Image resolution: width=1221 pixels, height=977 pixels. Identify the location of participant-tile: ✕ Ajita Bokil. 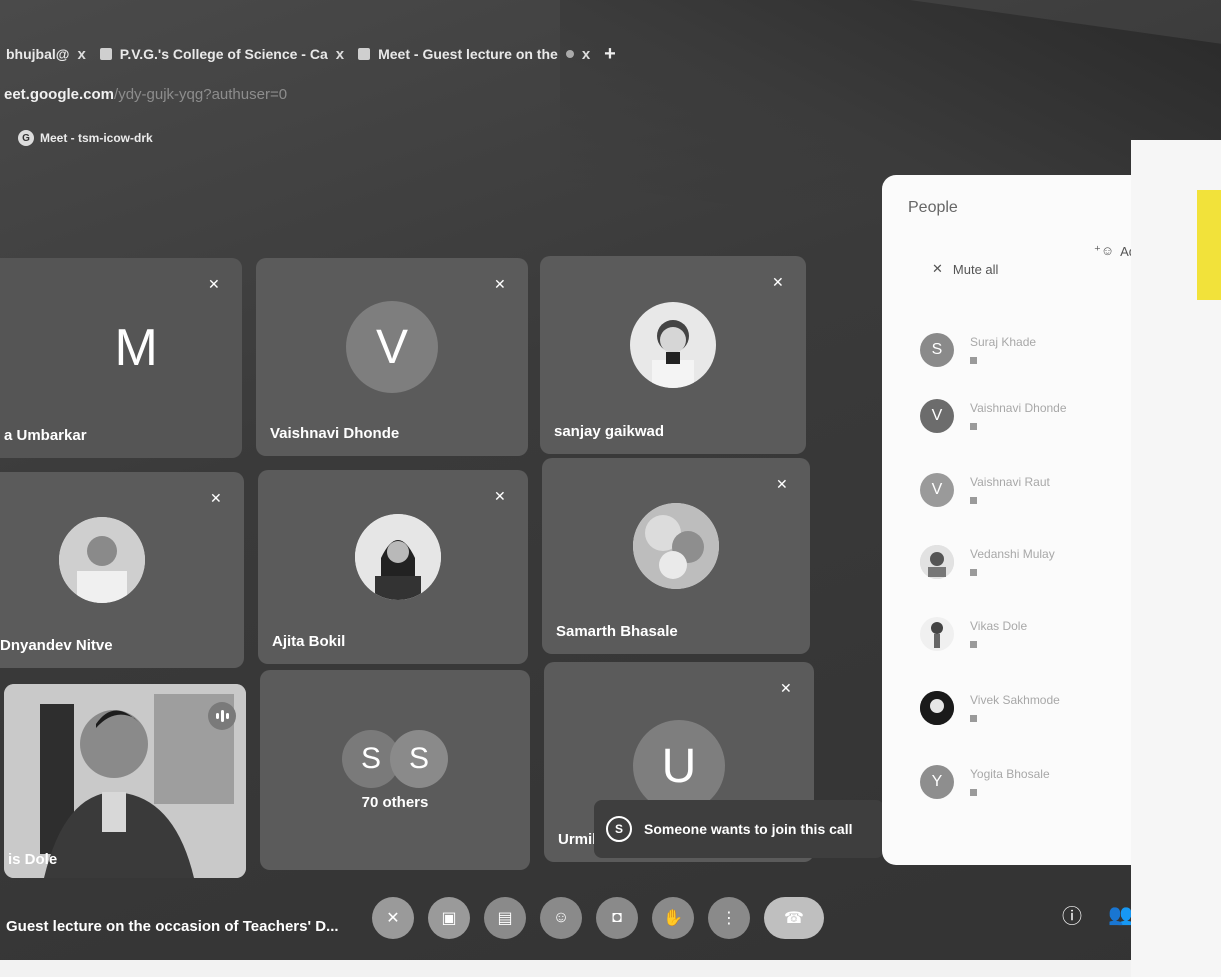
(393, 567).